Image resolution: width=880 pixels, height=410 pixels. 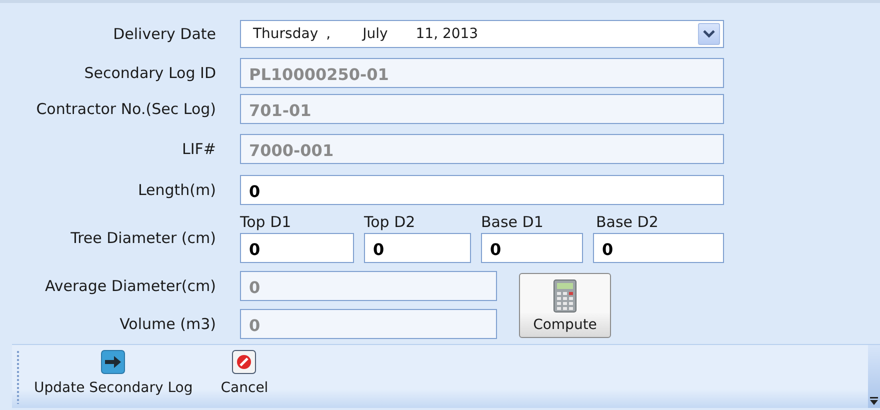 What do you see at coordinates (143, 239) in the screenshot?
I see `field-label: Tree Diameter (cm)` at bounding box center [143, 239].